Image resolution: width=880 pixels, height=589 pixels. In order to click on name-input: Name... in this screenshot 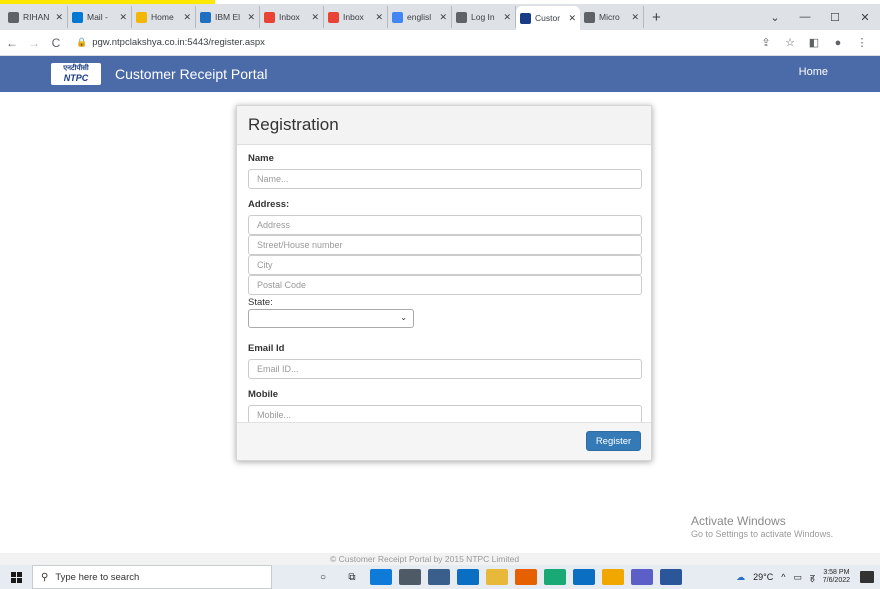, I will do `click(445, 179)`.